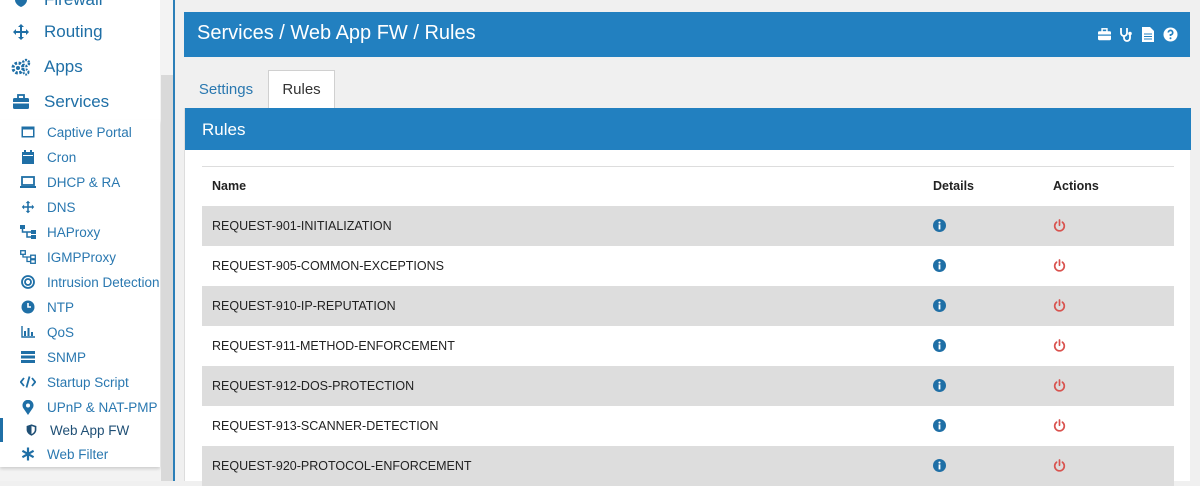 This screenshot has height=486, width=1200. I want to click on table-row: REQUEST-912-DOS-PROTECTION, so click(688, 386).